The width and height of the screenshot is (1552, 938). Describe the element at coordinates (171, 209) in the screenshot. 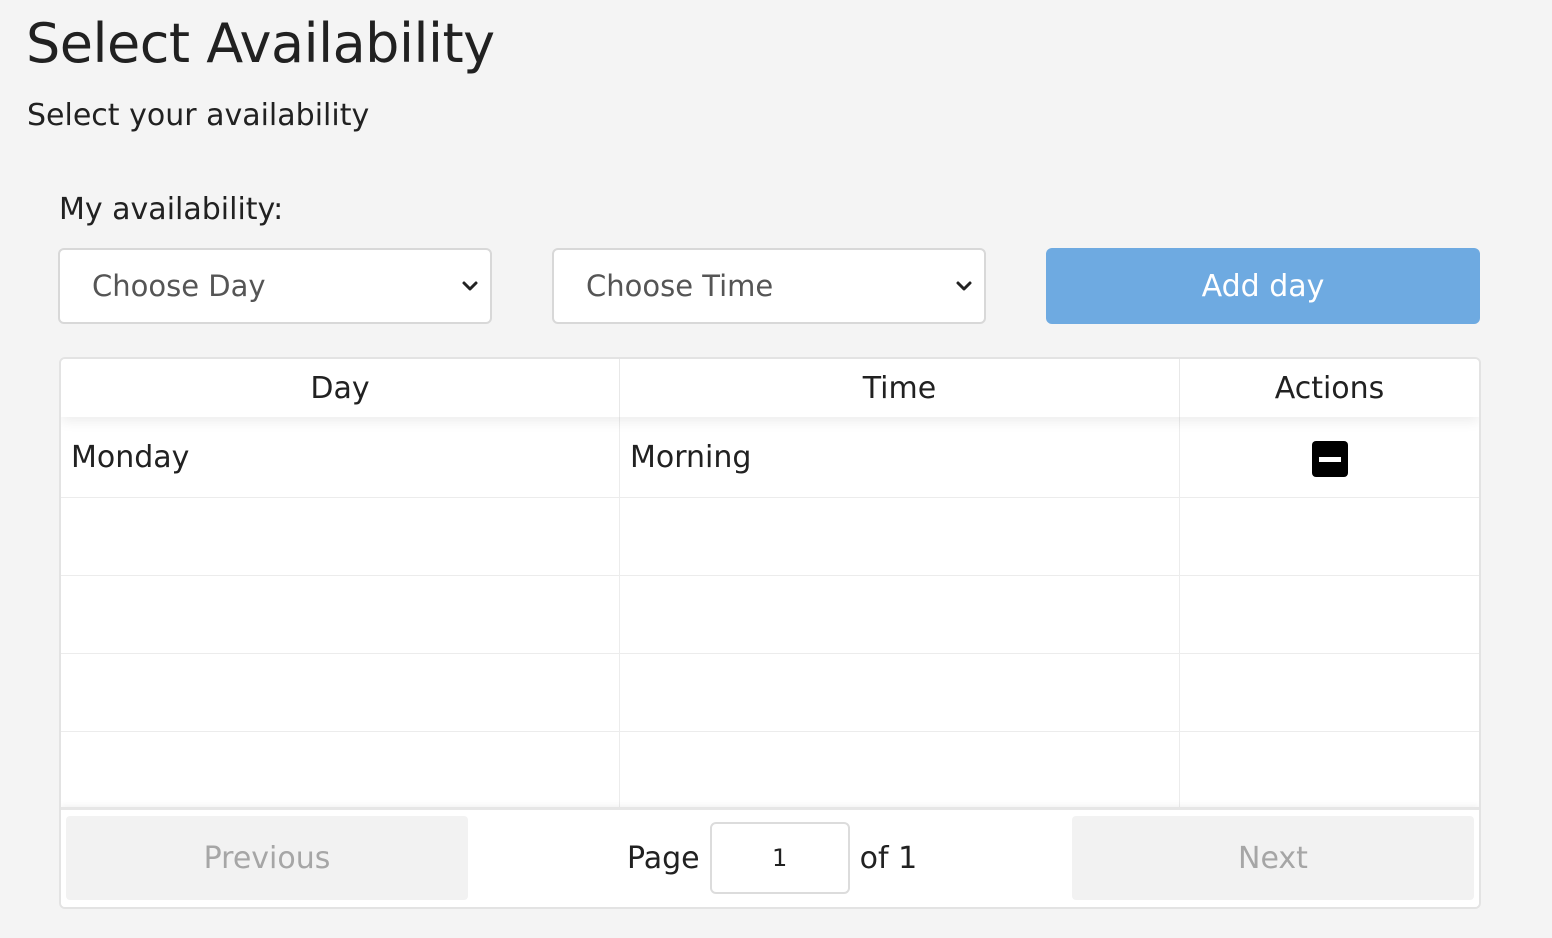

I see `availability-label: My availability:` at that location.